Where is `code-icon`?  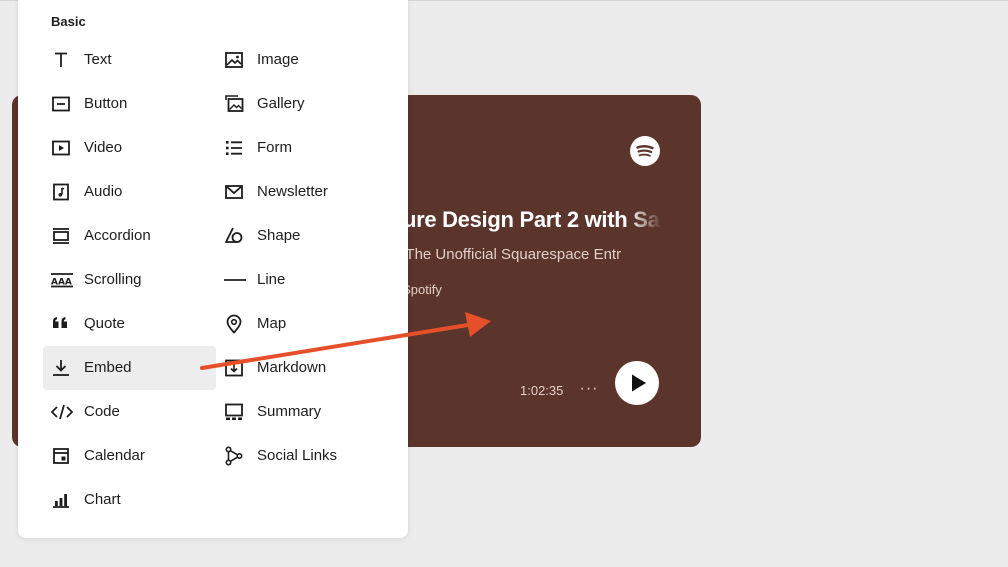 code-icon is located at coordinates (62, 412).